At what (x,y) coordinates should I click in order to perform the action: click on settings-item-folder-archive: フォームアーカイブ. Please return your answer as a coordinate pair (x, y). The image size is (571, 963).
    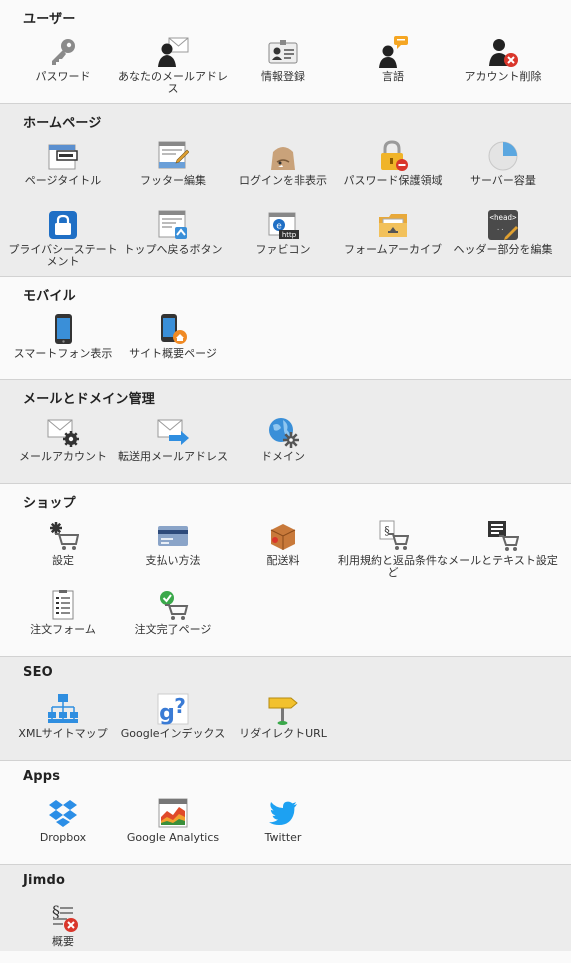
    Looking at the image, I should click on (393, 240).